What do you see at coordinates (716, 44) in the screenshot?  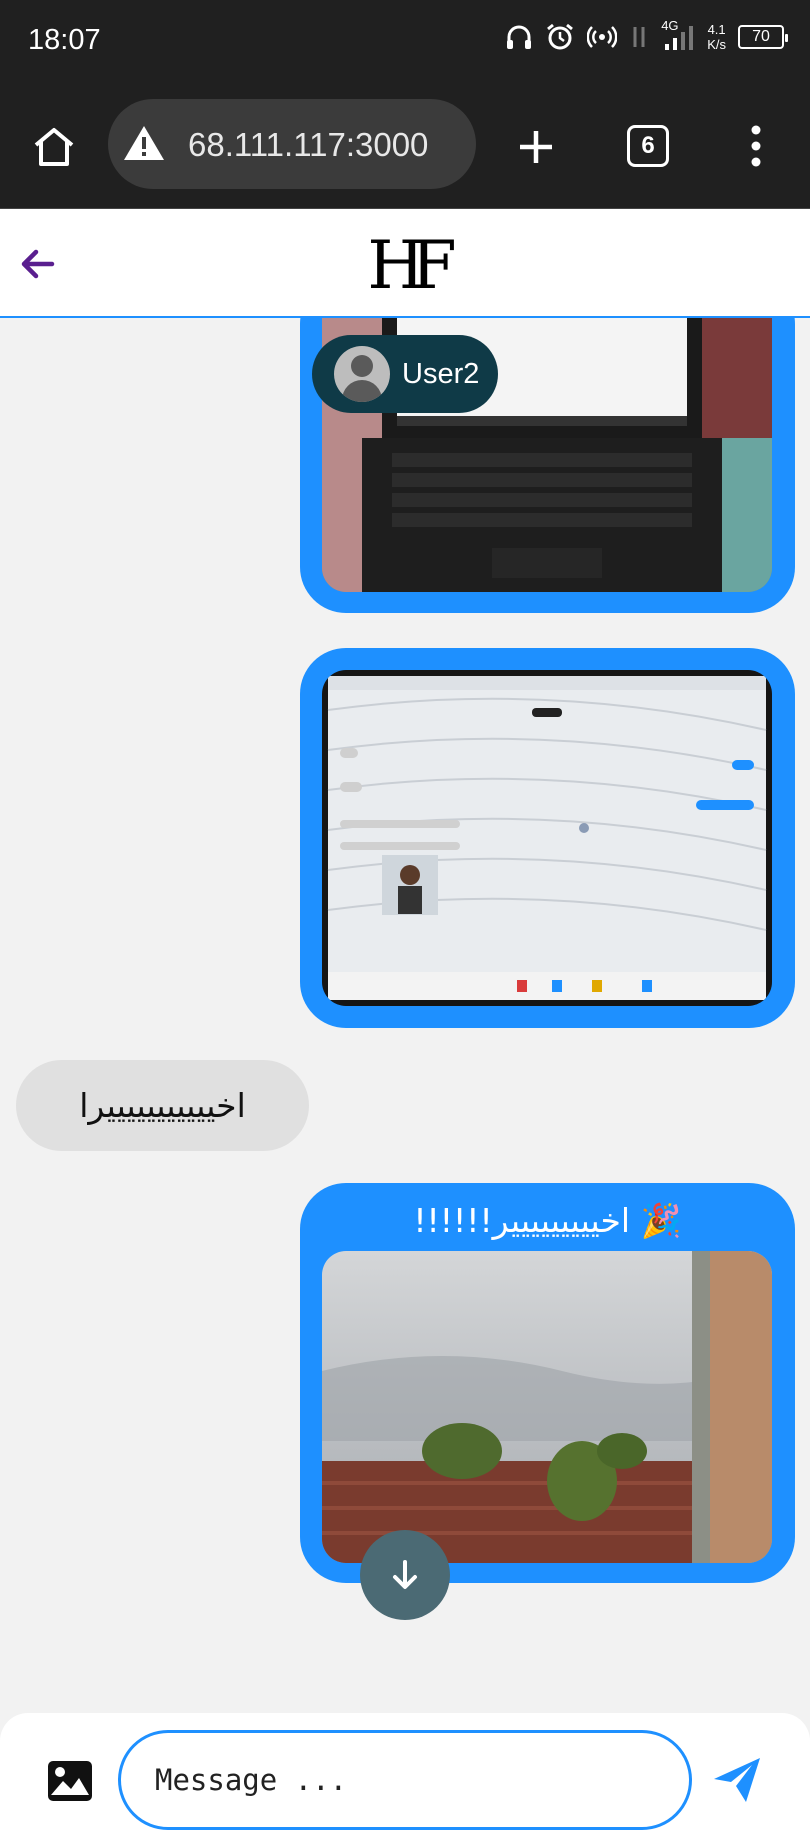 I see `speed-unit: K/s` at bounding box center [716, 44].